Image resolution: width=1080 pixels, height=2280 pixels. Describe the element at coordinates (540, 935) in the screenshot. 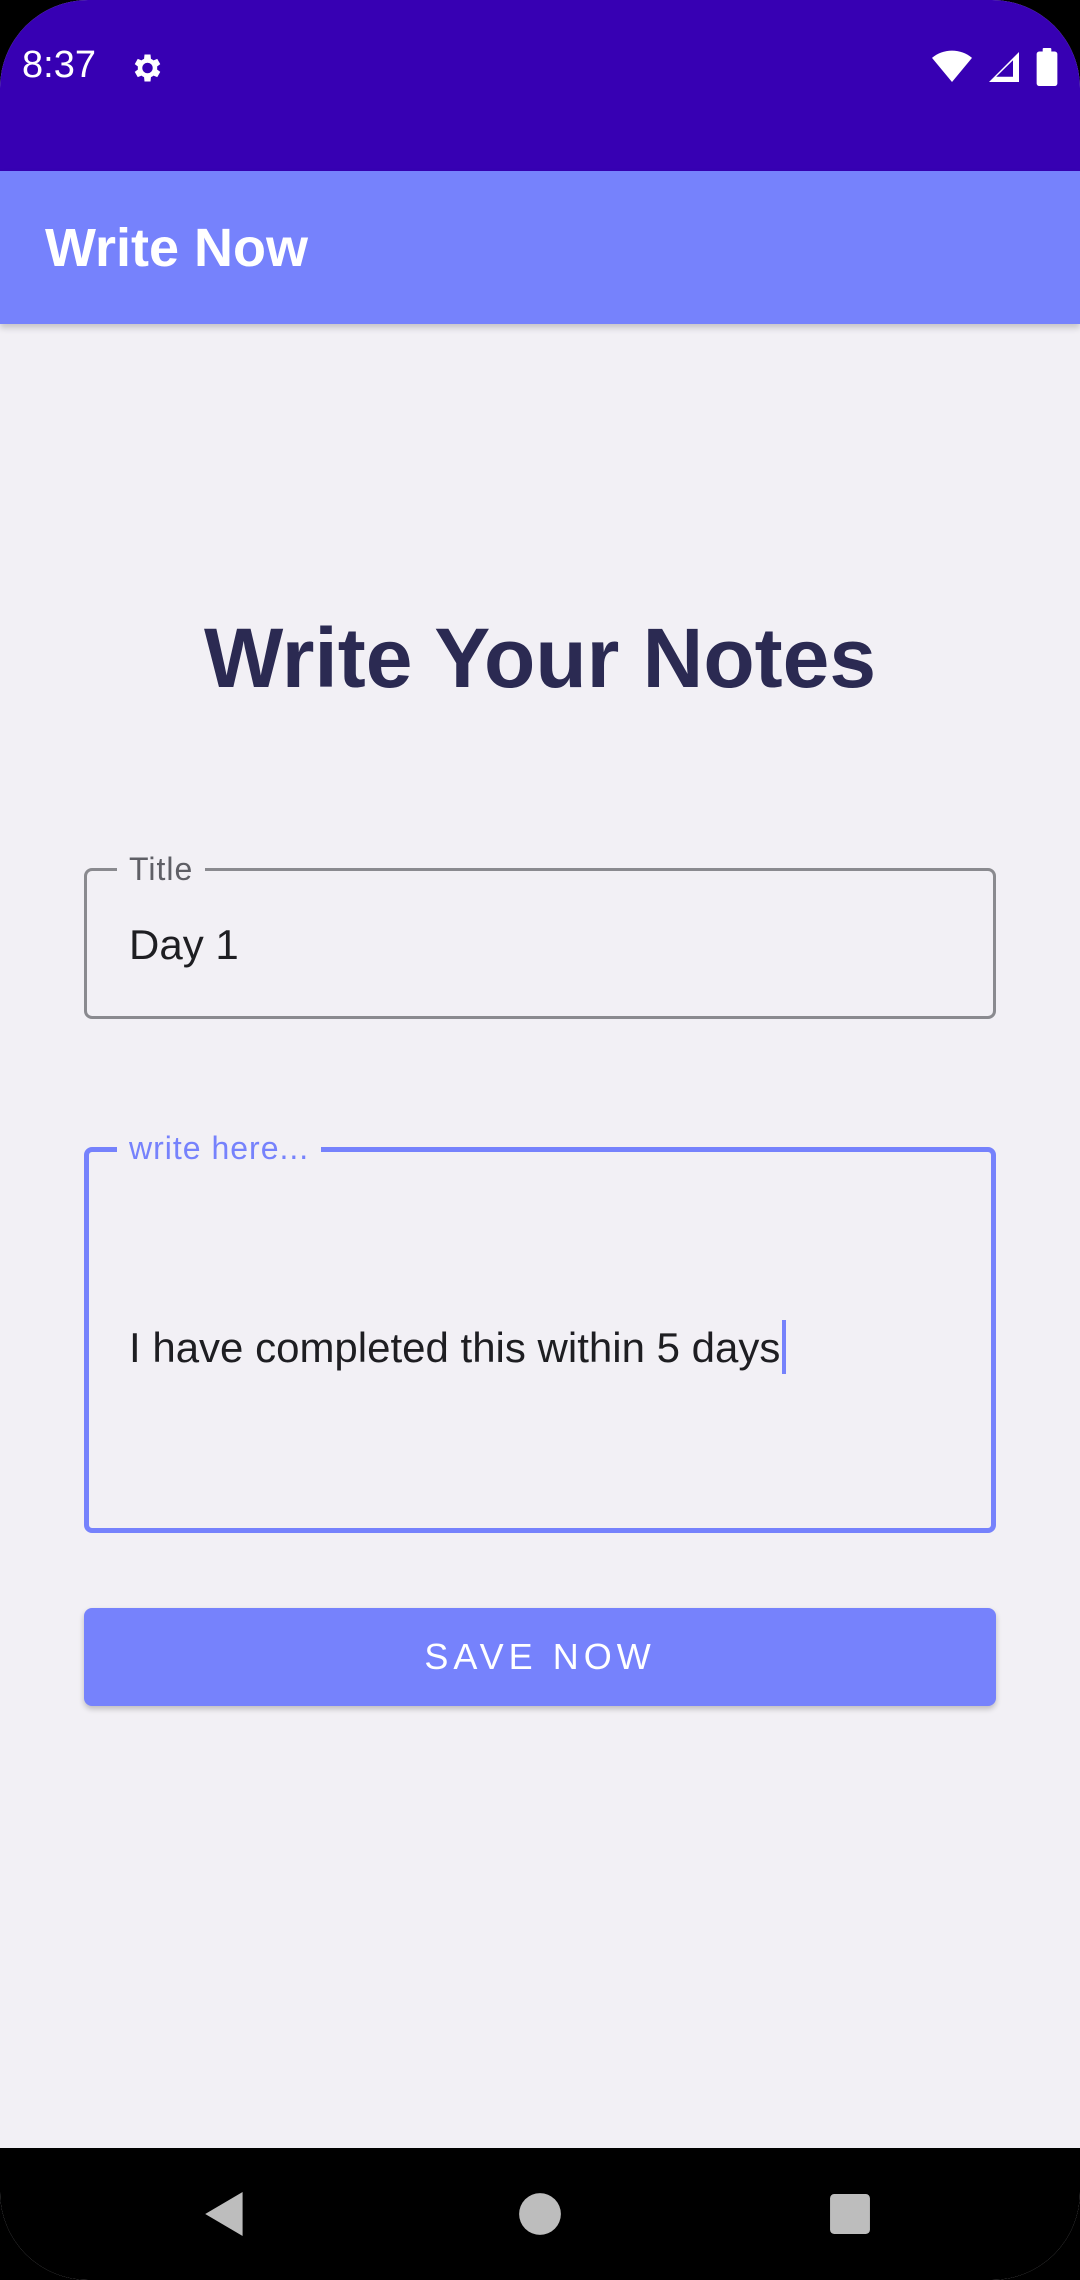

I see `title-field: Title Day 1` at that location.